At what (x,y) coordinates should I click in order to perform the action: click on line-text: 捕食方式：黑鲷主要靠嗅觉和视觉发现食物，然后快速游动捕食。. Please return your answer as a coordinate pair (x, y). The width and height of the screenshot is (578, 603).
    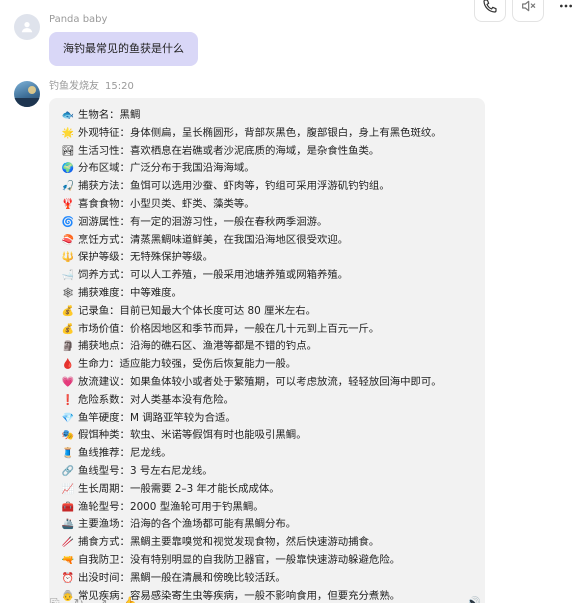
    Looking at the image, I should click on (229, 542).